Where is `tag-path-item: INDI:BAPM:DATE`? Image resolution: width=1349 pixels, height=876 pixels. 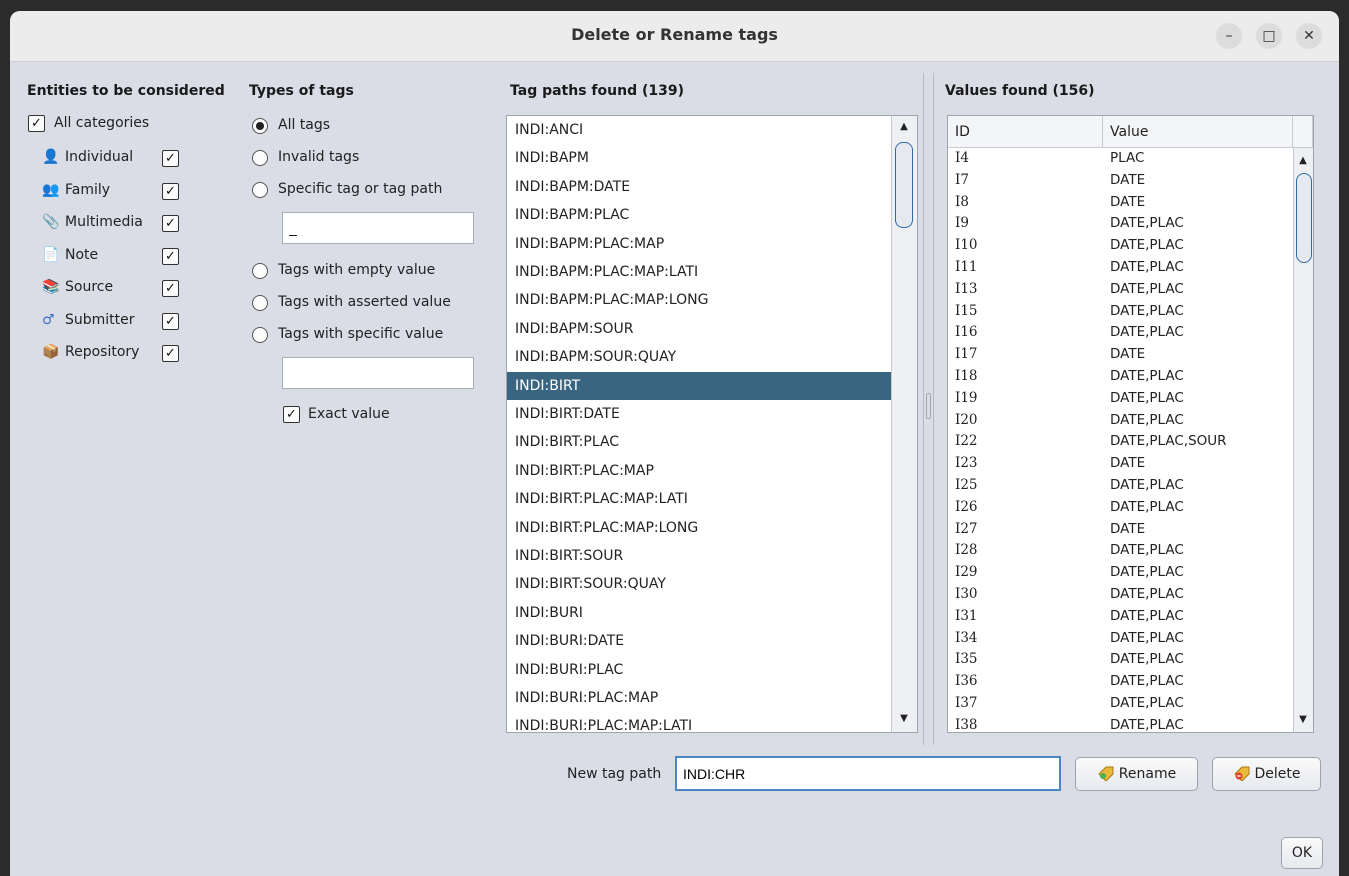 tag-path-item: INDI:BAPM:DATE is located at coordinates (699, 187).